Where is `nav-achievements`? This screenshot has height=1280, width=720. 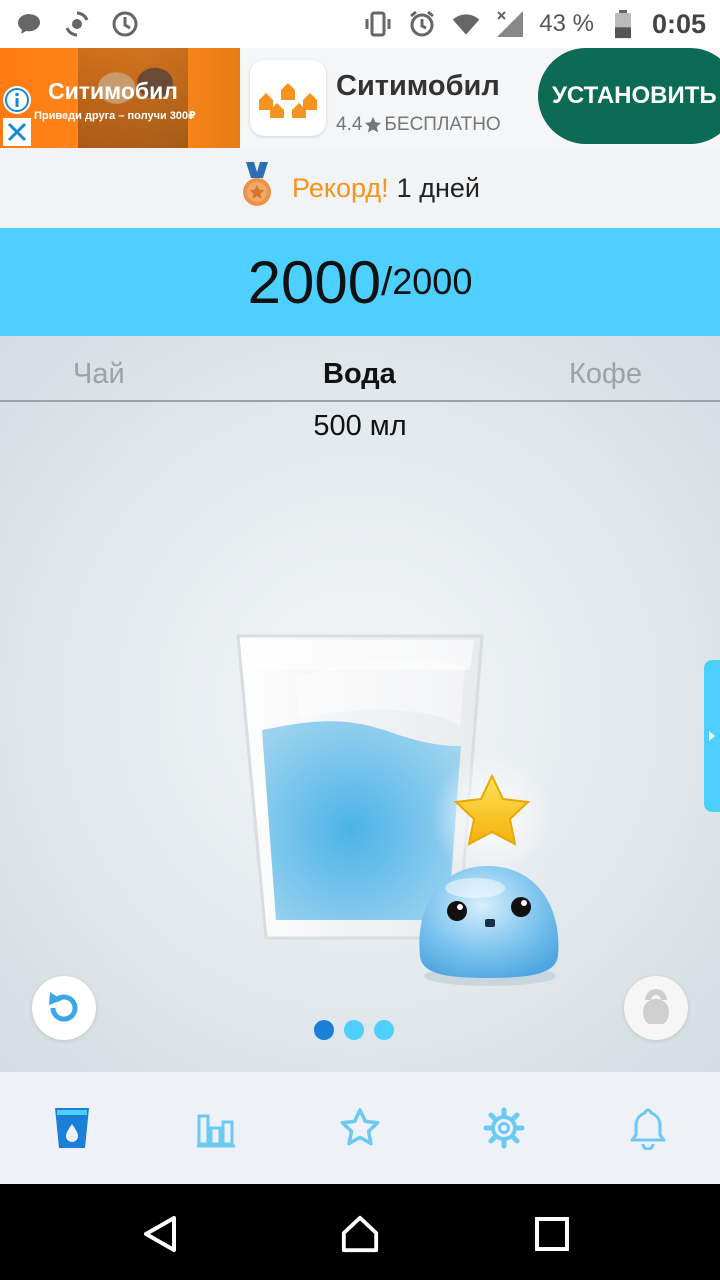
nav-achievements is located at coordinates (360, 1128).